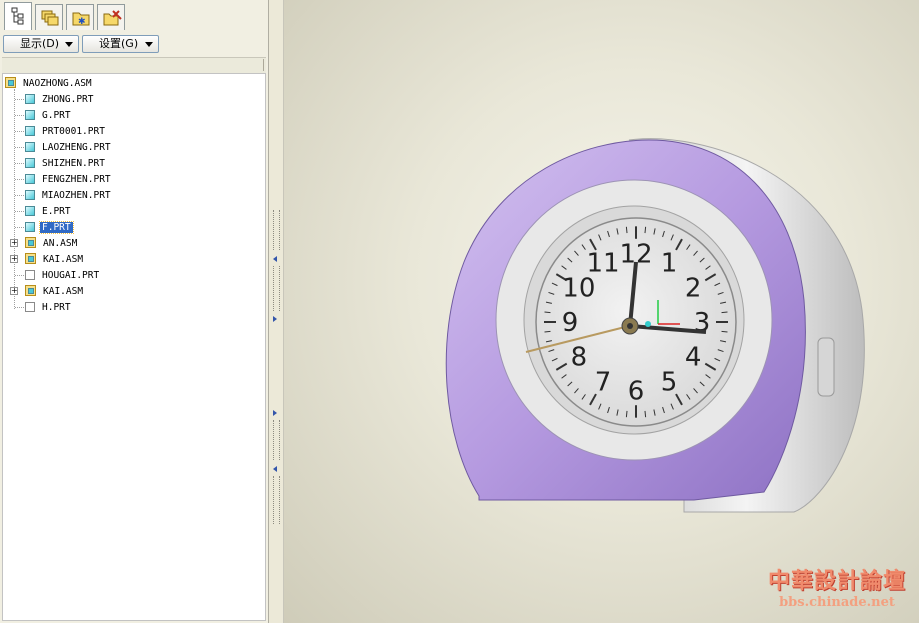 The height and width of the screenshot is (623, 919). What do you see at coordinates (263, 65) in the screenshot?
I see `column-resize-grip` at bounding box center [263, 65].